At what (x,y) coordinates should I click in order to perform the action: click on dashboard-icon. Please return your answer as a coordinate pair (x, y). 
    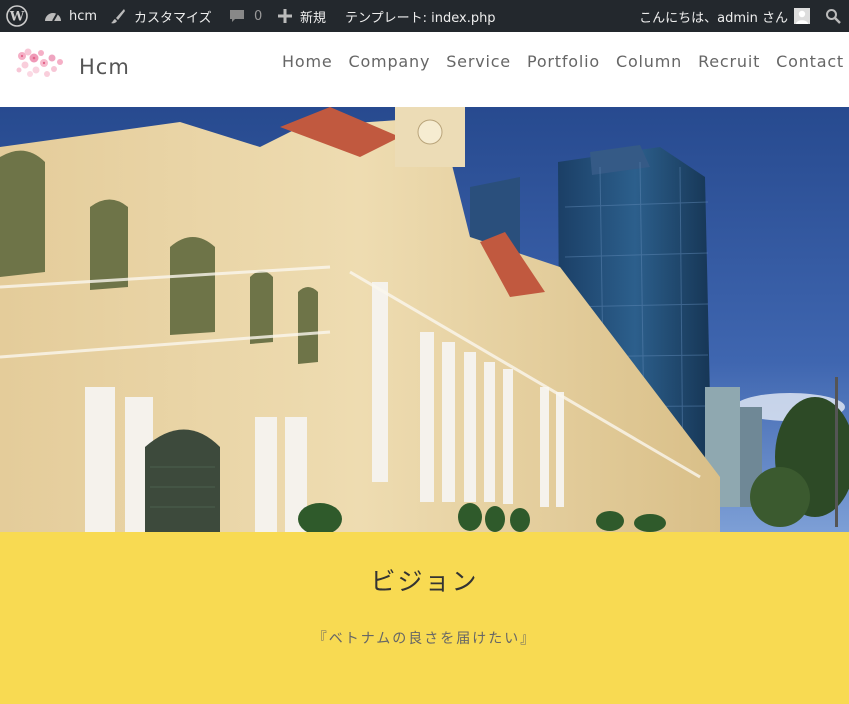
    Looking at the image, I should click on (53, 17).